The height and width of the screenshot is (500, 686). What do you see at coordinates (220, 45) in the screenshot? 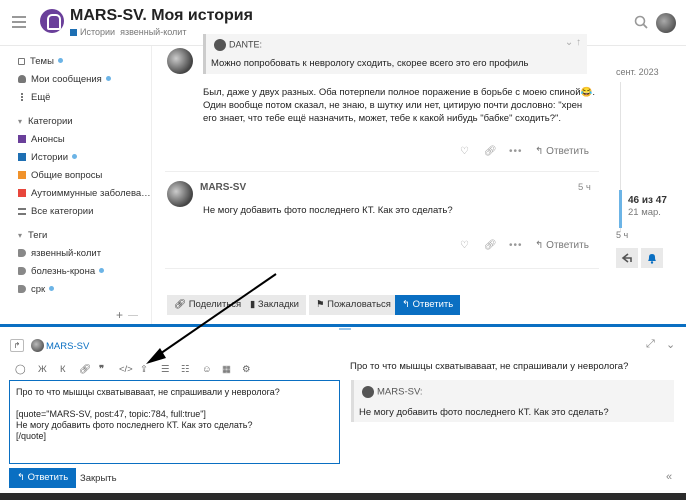
I see `quote-author-avatar` at bounding box center [220, 45].